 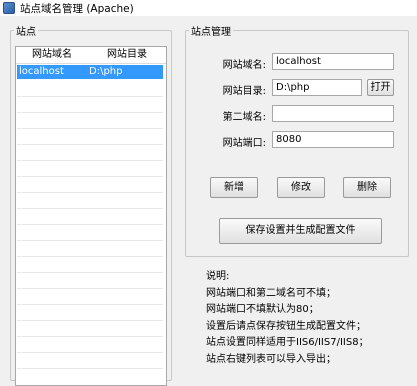 What do you see at coordinates (271, 359) in the screenshot?
I see `notes-line: 站点右键列表可以导入导出；` at bounding box center [271, 359].